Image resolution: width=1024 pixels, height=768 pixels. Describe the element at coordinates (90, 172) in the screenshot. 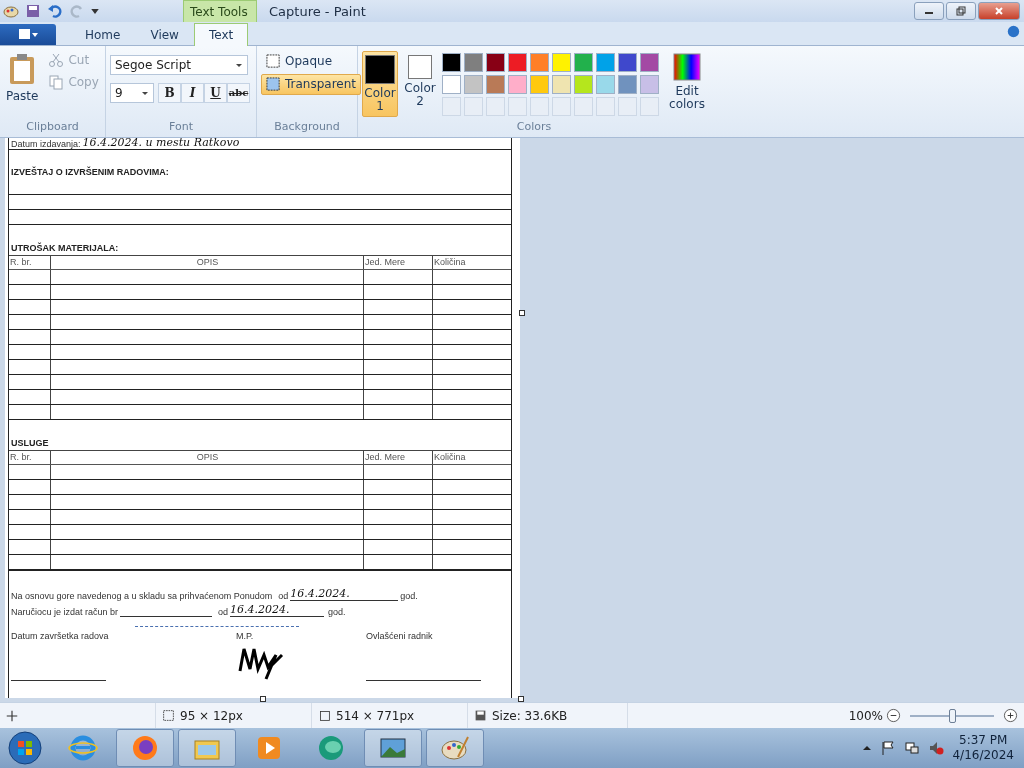

I see `section-heading: IZVEŠTAJ O IZVRŠENIM RADOVIMA:` at that location.